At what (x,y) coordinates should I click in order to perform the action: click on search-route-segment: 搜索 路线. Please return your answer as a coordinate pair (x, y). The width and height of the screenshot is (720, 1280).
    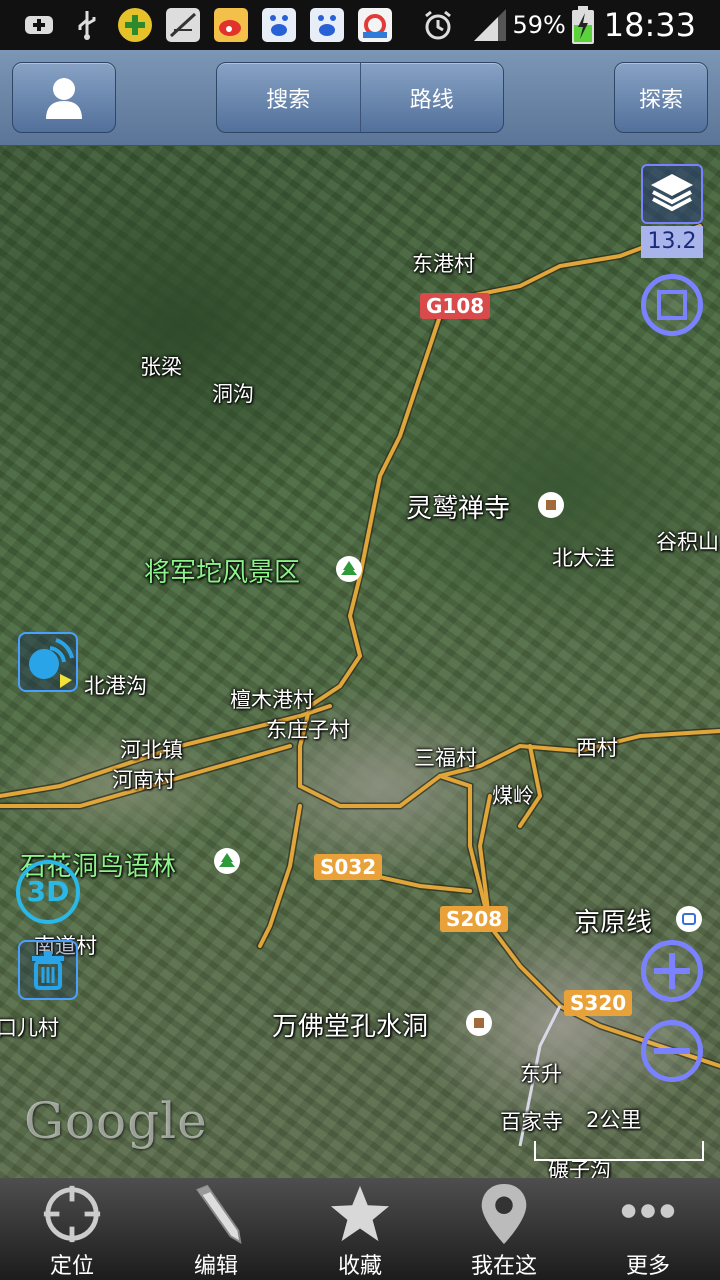
    Looking at the image, I should click on (360, 97).